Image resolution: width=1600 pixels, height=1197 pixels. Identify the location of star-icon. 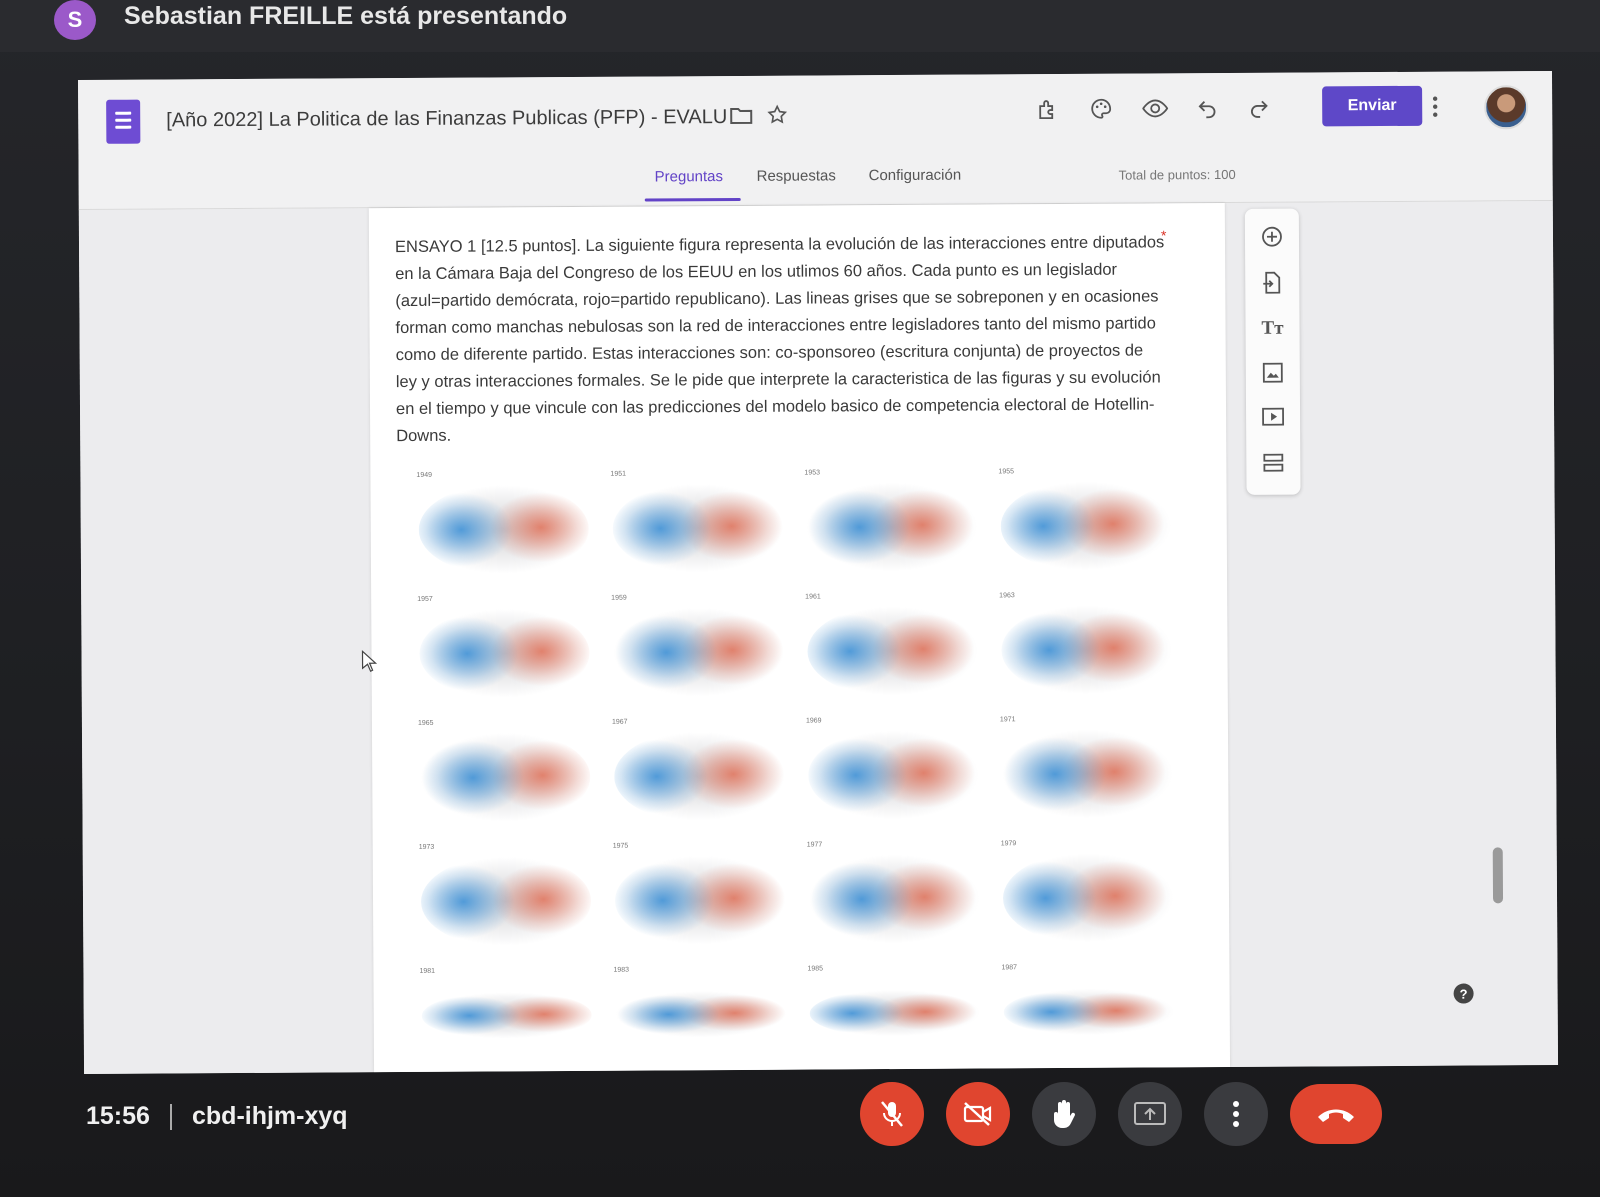
(777, 115).